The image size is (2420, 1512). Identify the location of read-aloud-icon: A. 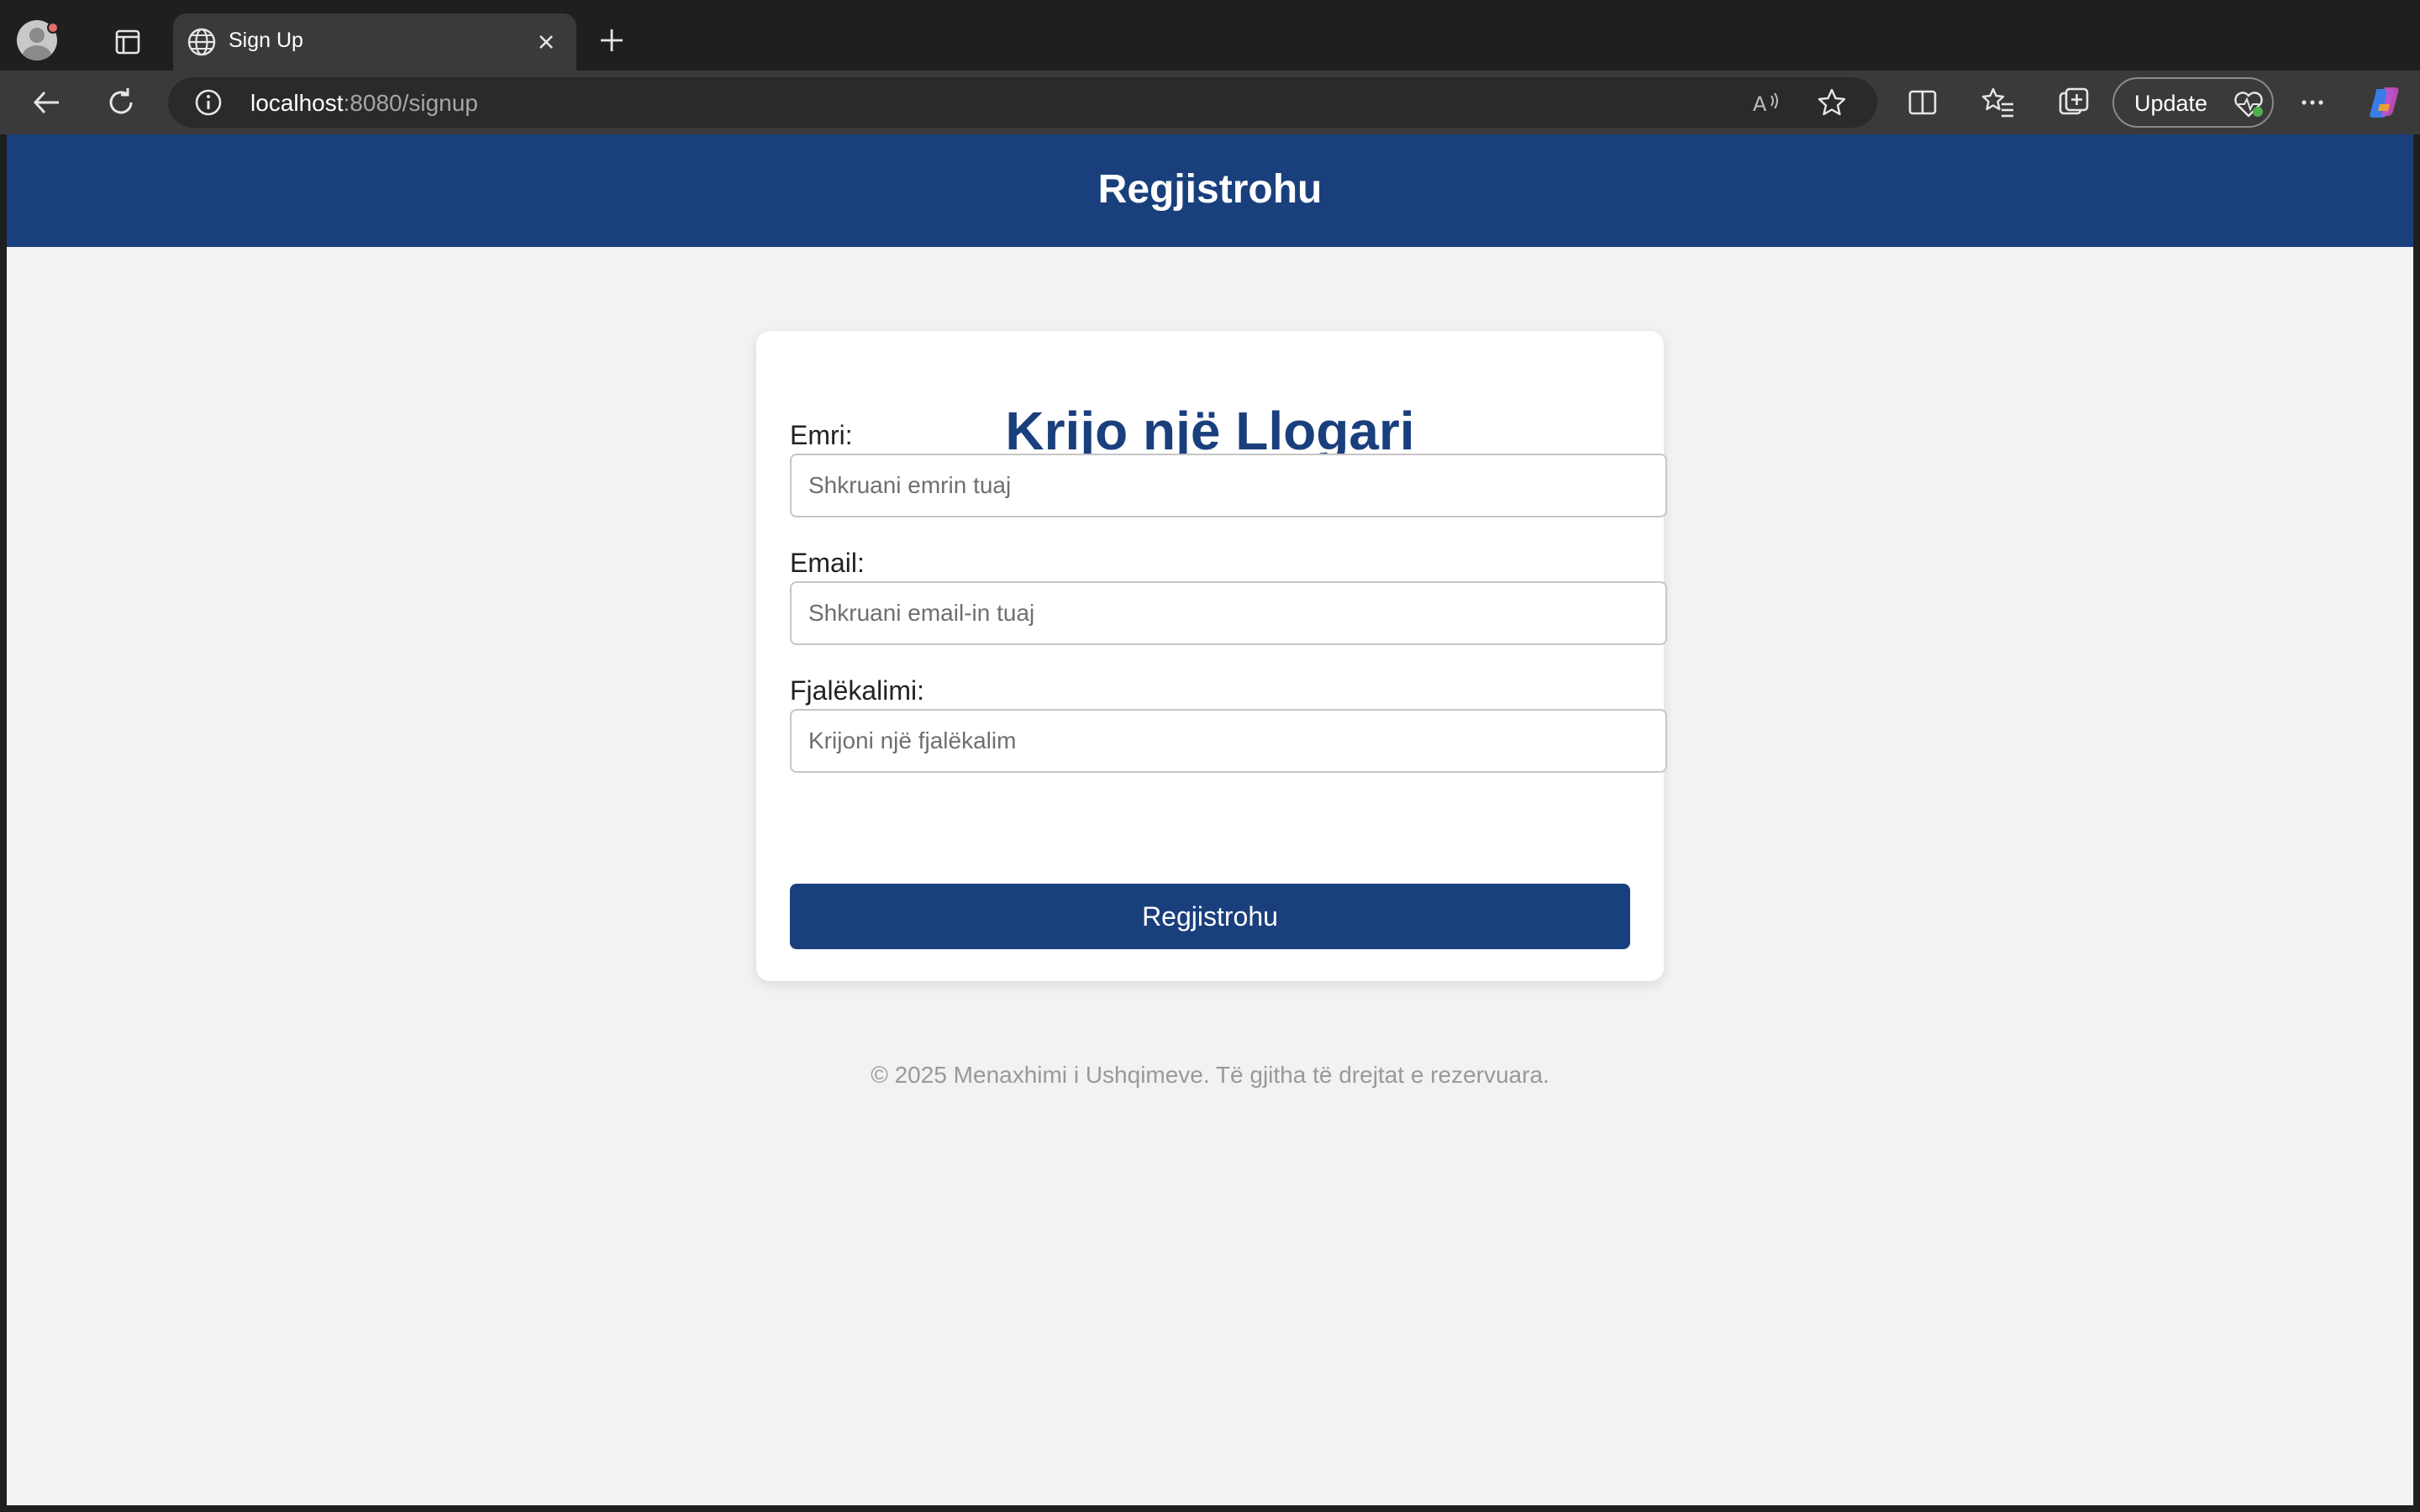
(1766, 102).